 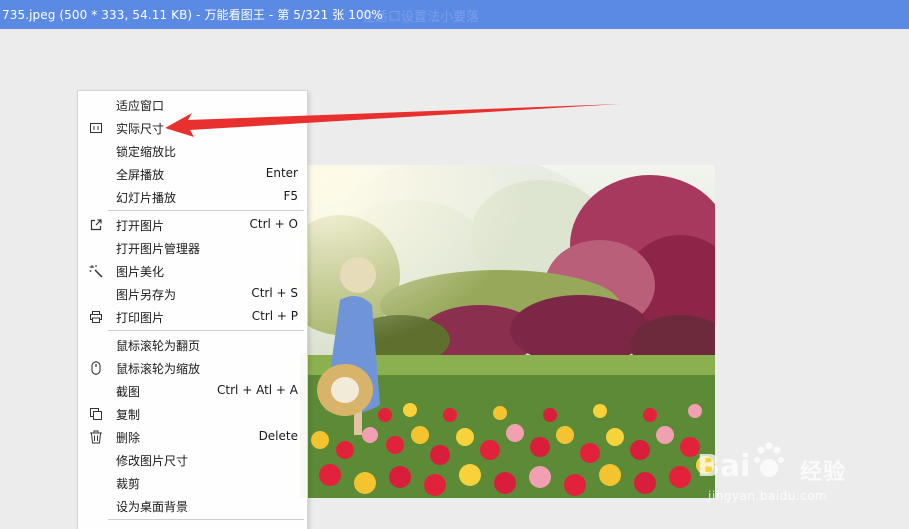 What do you see at coordinates (158, 249) in the screenshot?
I see `menu-item-label: 打开图片管理器` at bounding box center [158, 249].